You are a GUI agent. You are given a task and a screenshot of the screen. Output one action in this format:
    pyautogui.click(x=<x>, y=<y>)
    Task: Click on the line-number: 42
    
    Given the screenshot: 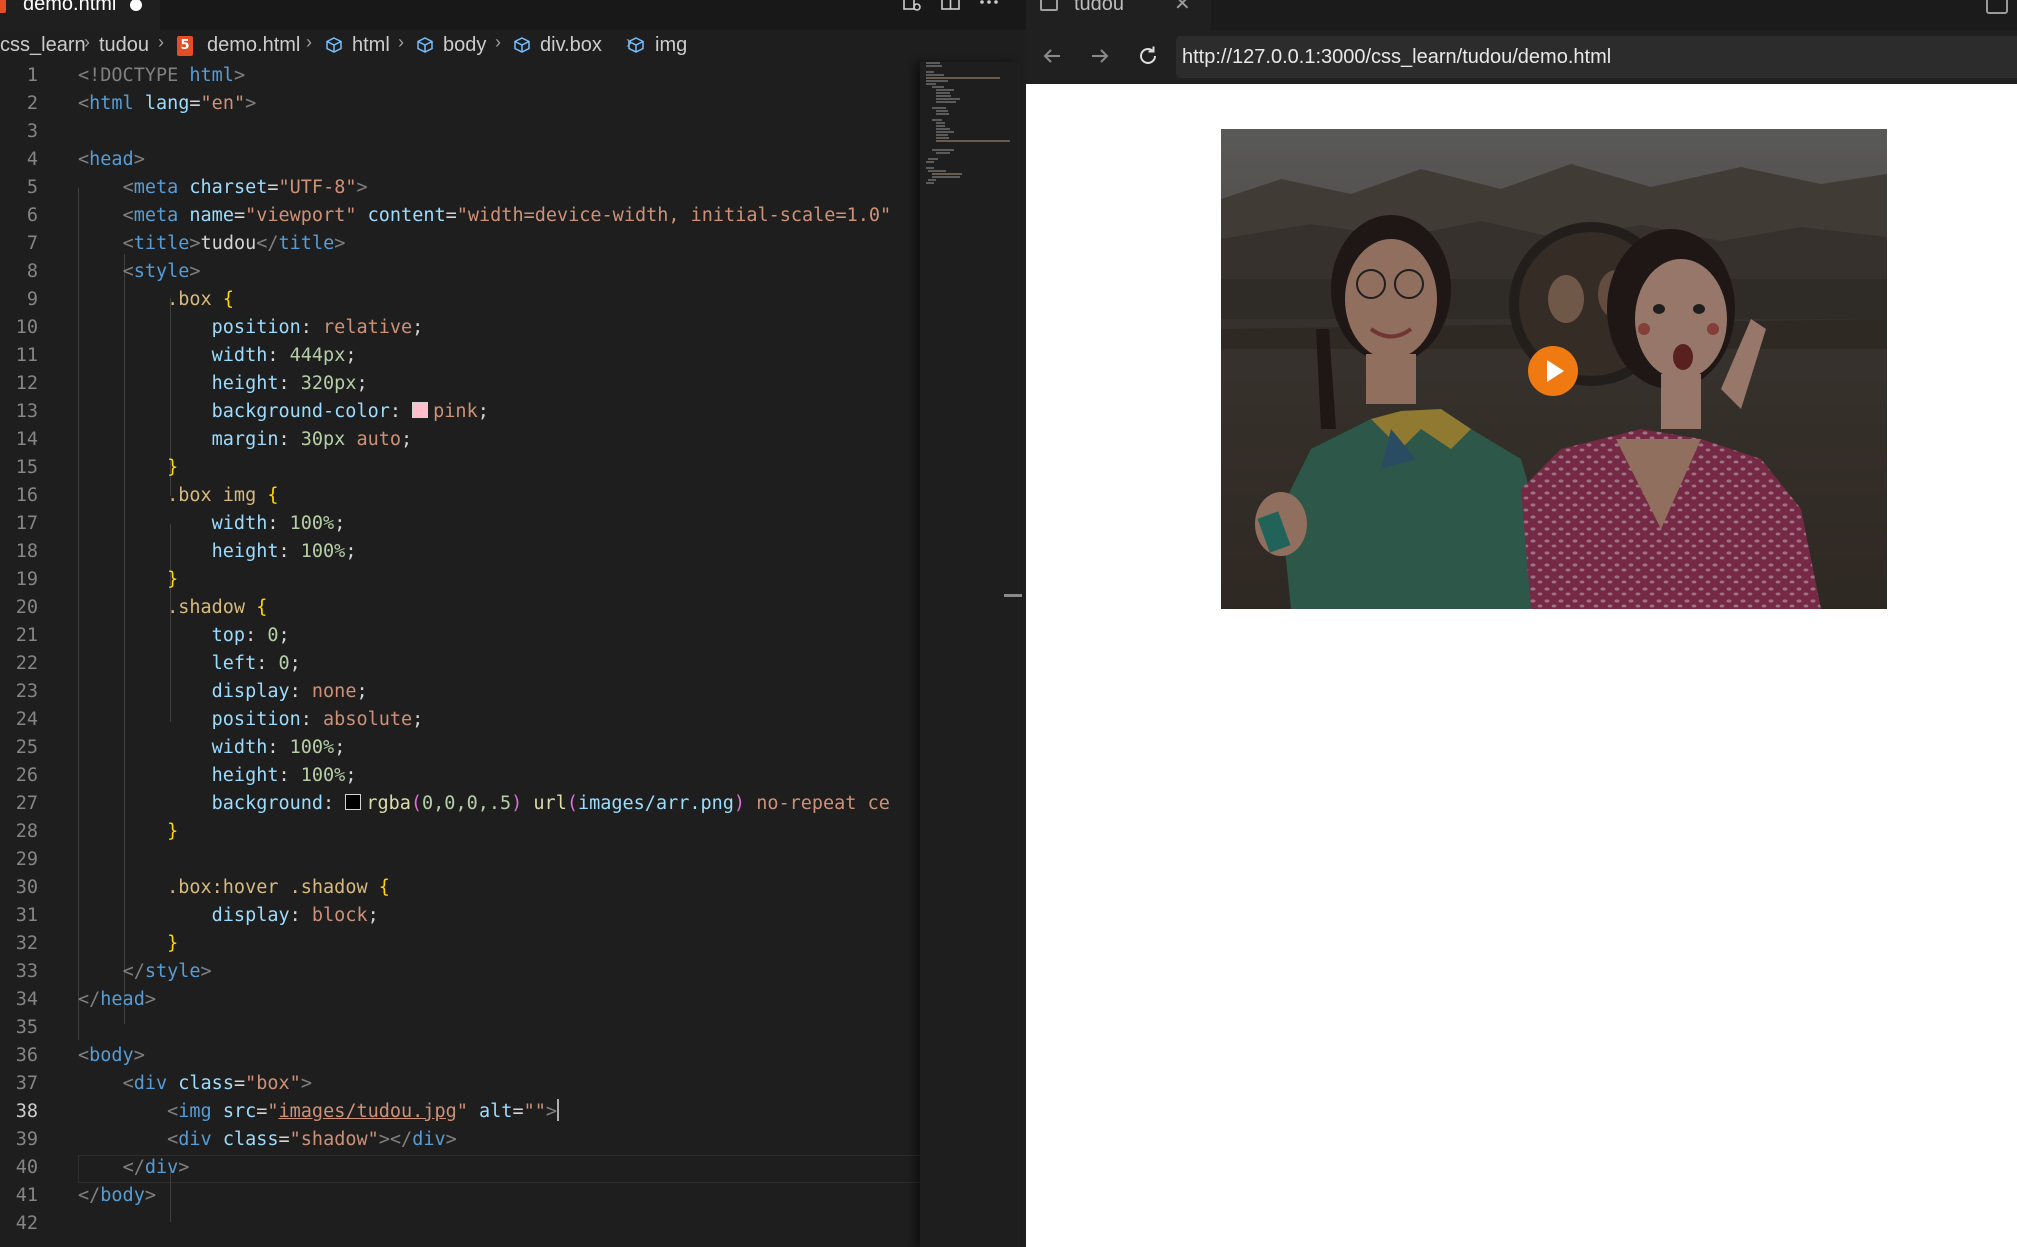 What is the action you would take?
    pyautogui.click(x=26, y=1223)
    